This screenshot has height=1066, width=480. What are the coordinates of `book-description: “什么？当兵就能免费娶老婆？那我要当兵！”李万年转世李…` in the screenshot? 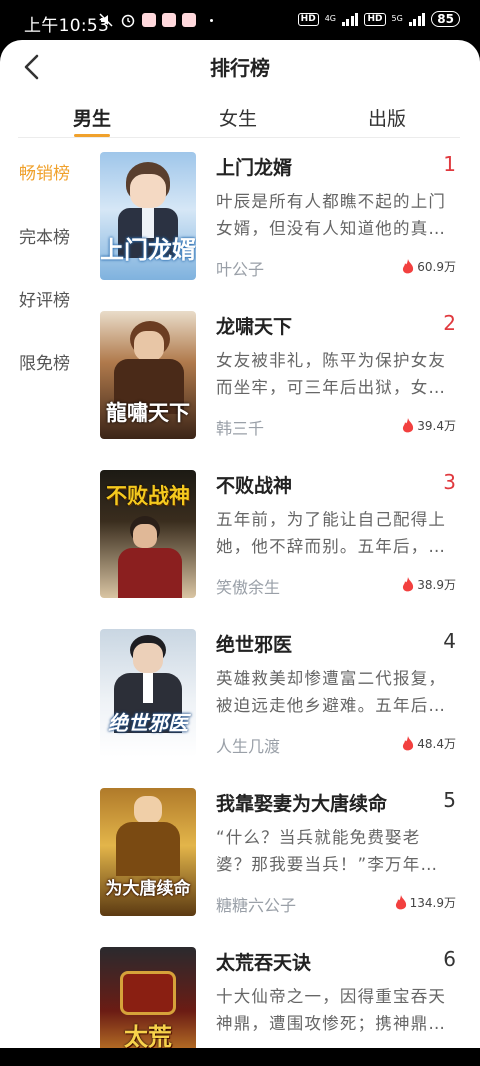 It's located at (327, 851).